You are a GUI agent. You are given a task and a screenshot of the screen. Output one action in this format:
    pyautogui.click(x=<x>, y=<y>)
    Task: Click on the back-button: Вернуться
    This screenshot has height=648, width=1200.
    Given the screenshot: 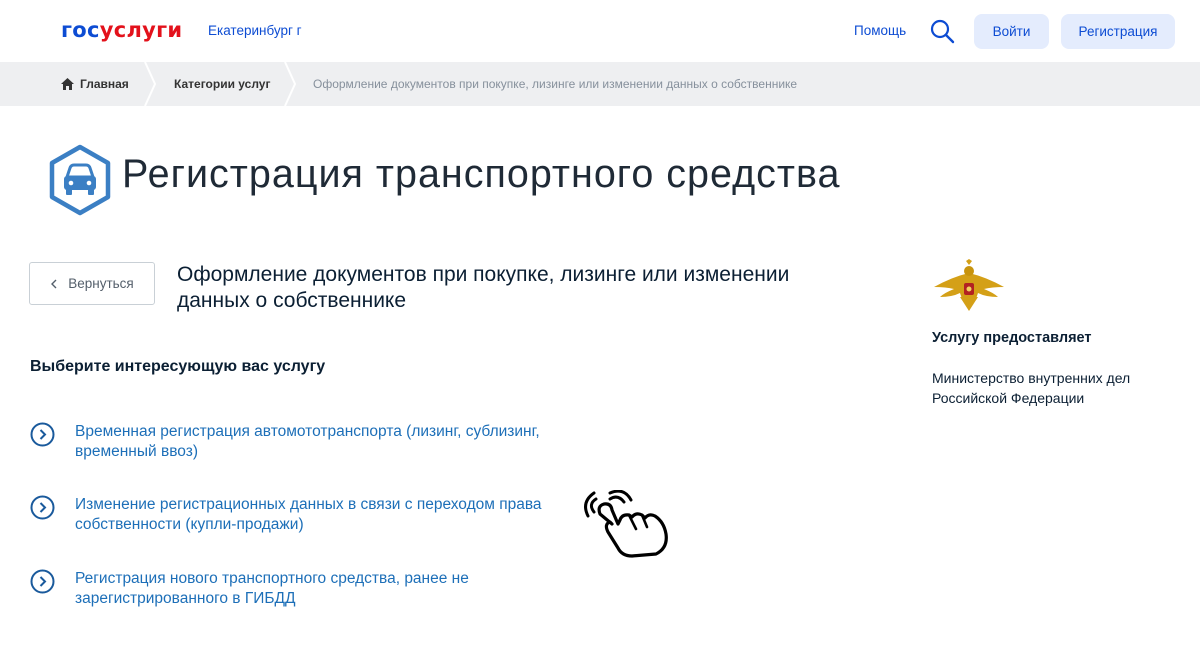 What is the action you would take?
    pyautogui.click(x=92, y=283)
    